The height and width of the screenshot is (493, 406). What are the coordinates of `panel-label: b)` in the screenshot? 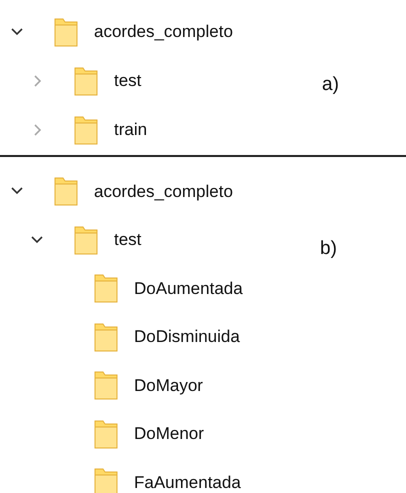 It's located at (328, 249).